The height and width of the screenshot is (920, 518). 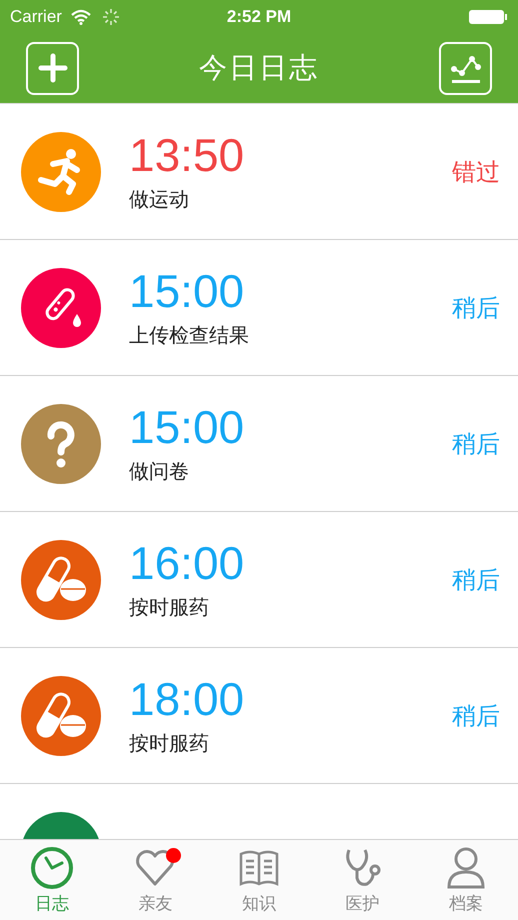 I want to click on task-label: 做运动, so click(x=159, y=200).